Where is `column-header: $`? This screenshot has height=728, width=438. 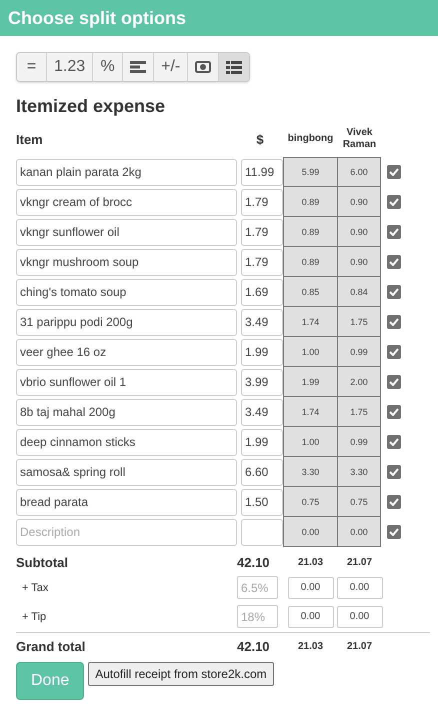 column-header: $ is located at coordinates (260, 139).